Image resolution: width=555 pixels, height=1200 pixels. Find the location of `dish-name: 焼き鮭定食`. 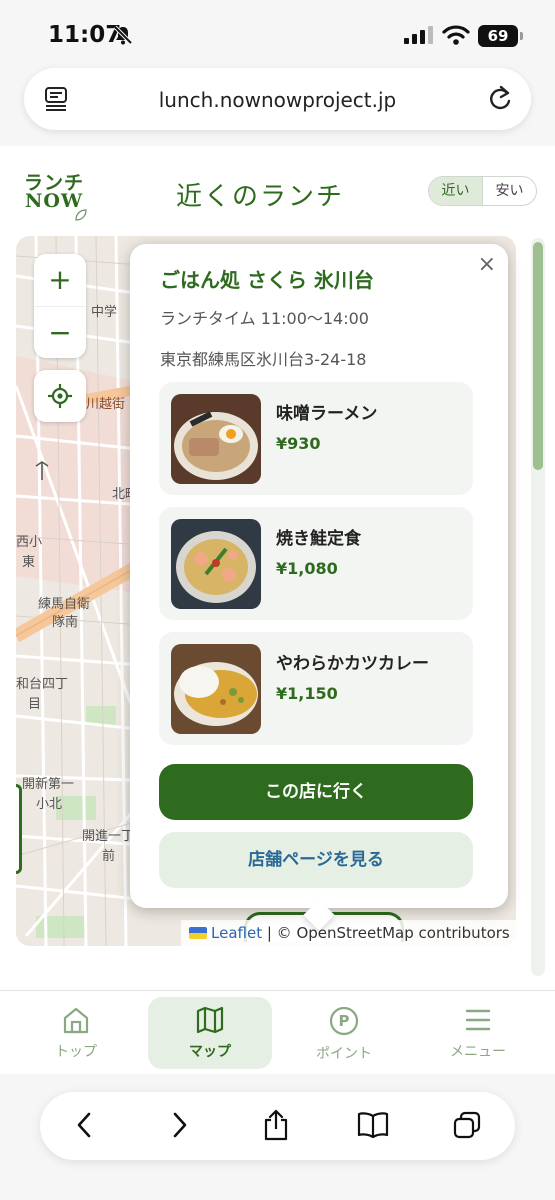

dish-name: 焼き鮭定食 is located at coordinates (318, 539).